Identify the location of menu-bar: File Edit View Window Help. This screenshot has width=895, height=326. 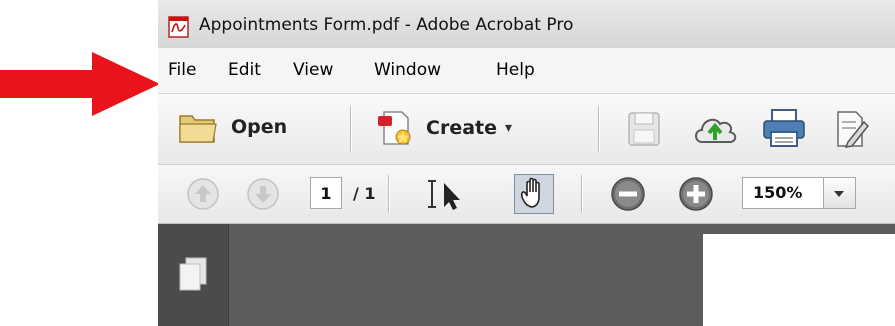
(526, 71).